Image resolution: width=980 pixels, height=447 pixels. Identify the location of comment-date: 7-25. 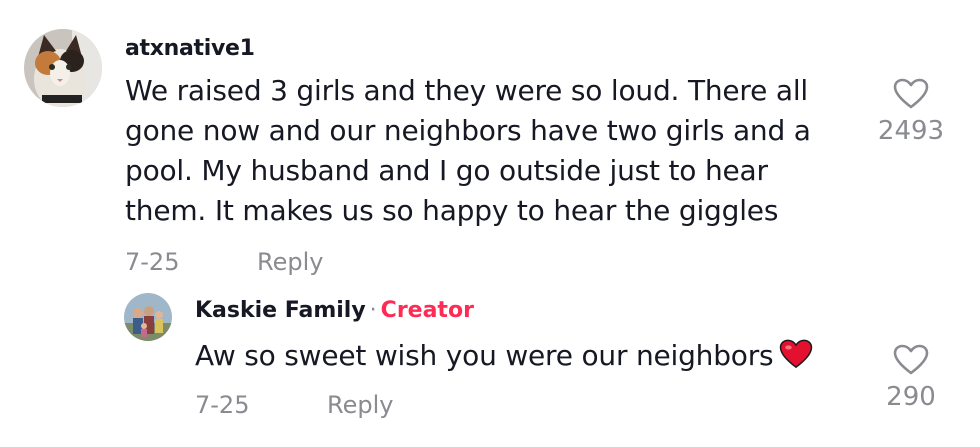
(152, 262).